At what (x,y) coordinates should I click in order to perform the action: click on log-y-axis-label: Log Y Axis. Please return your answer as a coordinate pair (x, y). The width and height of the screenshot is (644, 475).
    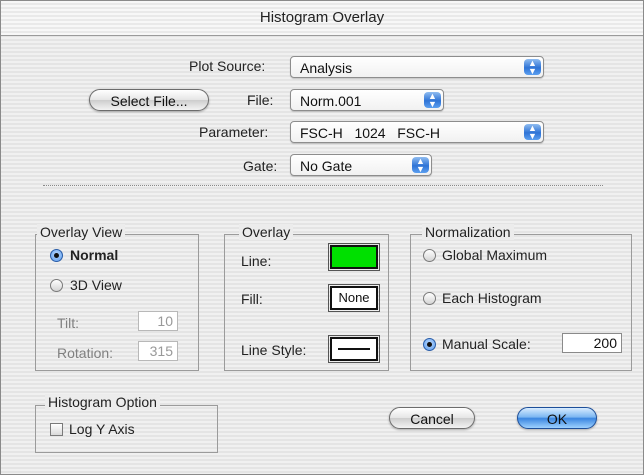
    Looking at the image, I should click on (102, 429).